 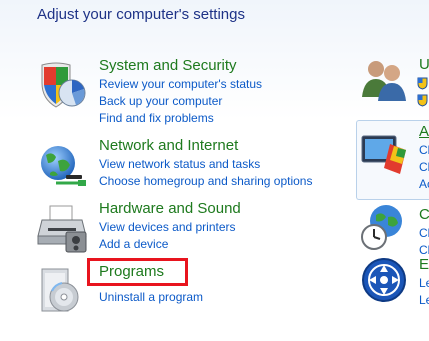 What do you see at coordinates (424, 283) in the screenshot?
I see `ease-link-1: Le` at bounding box center [424, 283].